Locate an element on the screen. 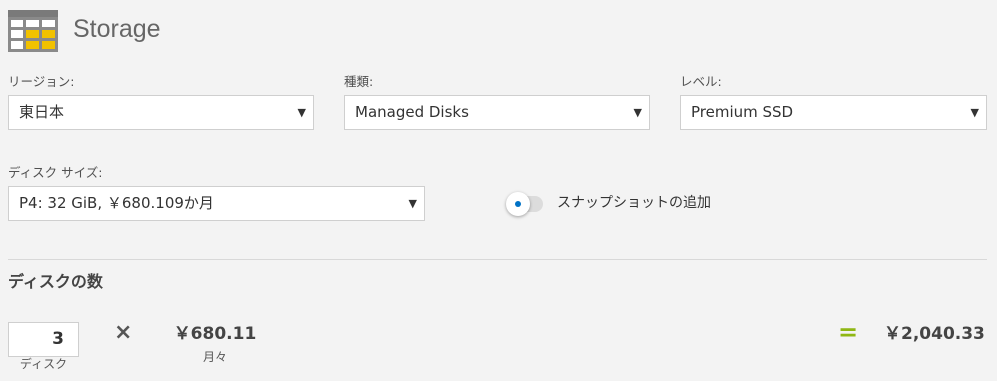 The image size is (997, 381). region-select: 東日本 ▼ is located at coordinates (161, 112).